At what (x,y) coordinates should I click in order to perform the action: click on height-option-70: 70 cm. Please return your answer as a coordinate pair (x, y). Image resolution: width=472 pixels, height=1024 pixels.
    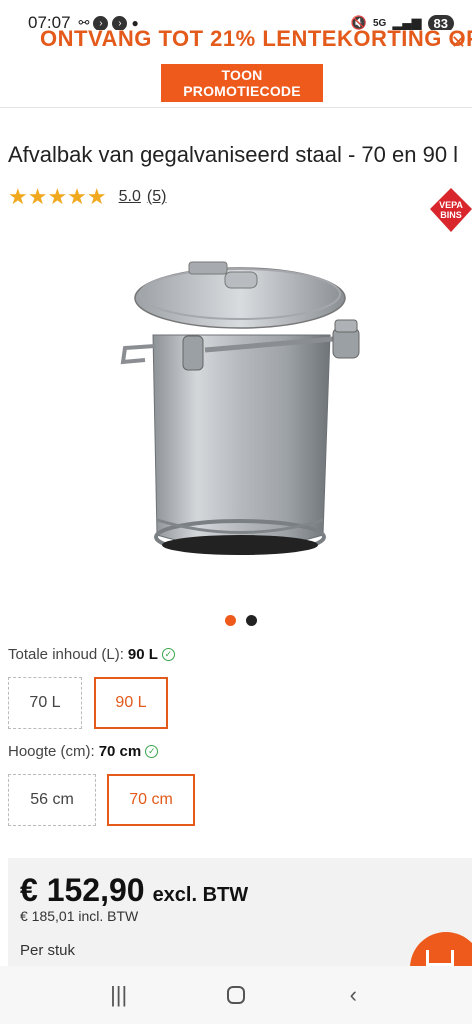
    Looking at the image, I should click on (151, 800).